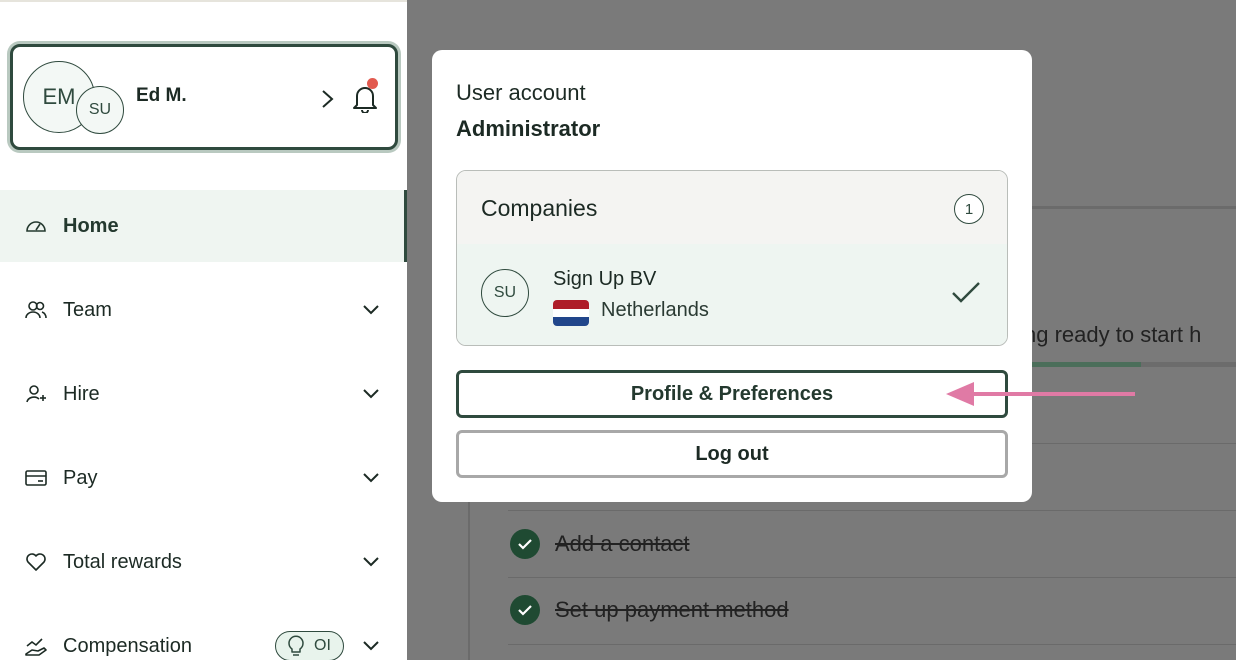 This screenshot has width=1236, height=660. I want to click on task-label: Add a contact, so click(622, 543).